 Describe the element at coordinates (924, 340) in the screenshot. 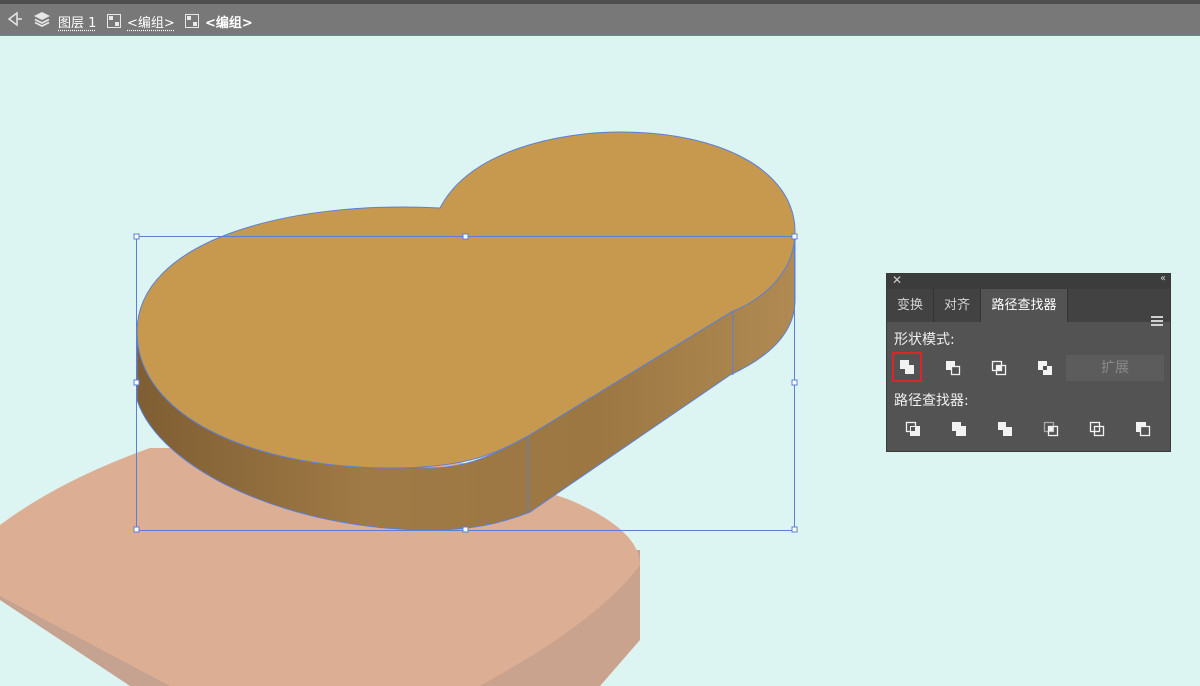

I see `shape-modes-label: 形状模式:` at that location.